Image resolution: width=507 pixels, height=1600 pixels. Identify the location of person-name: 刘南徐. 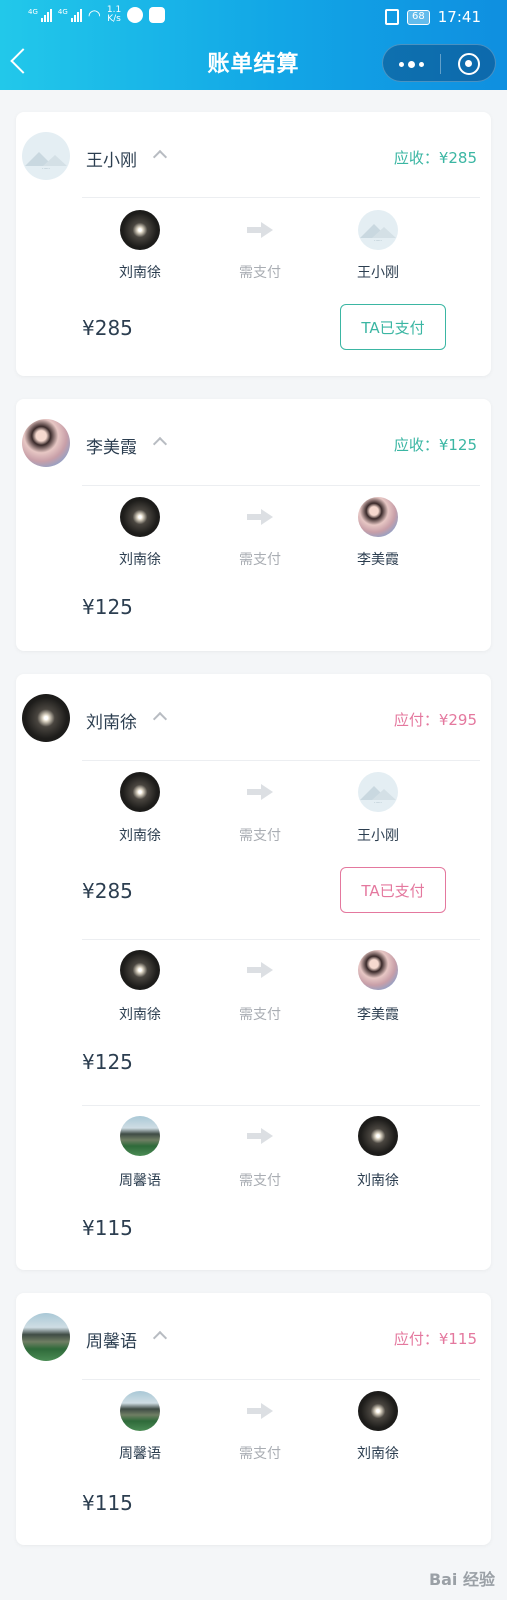
(111, 723).